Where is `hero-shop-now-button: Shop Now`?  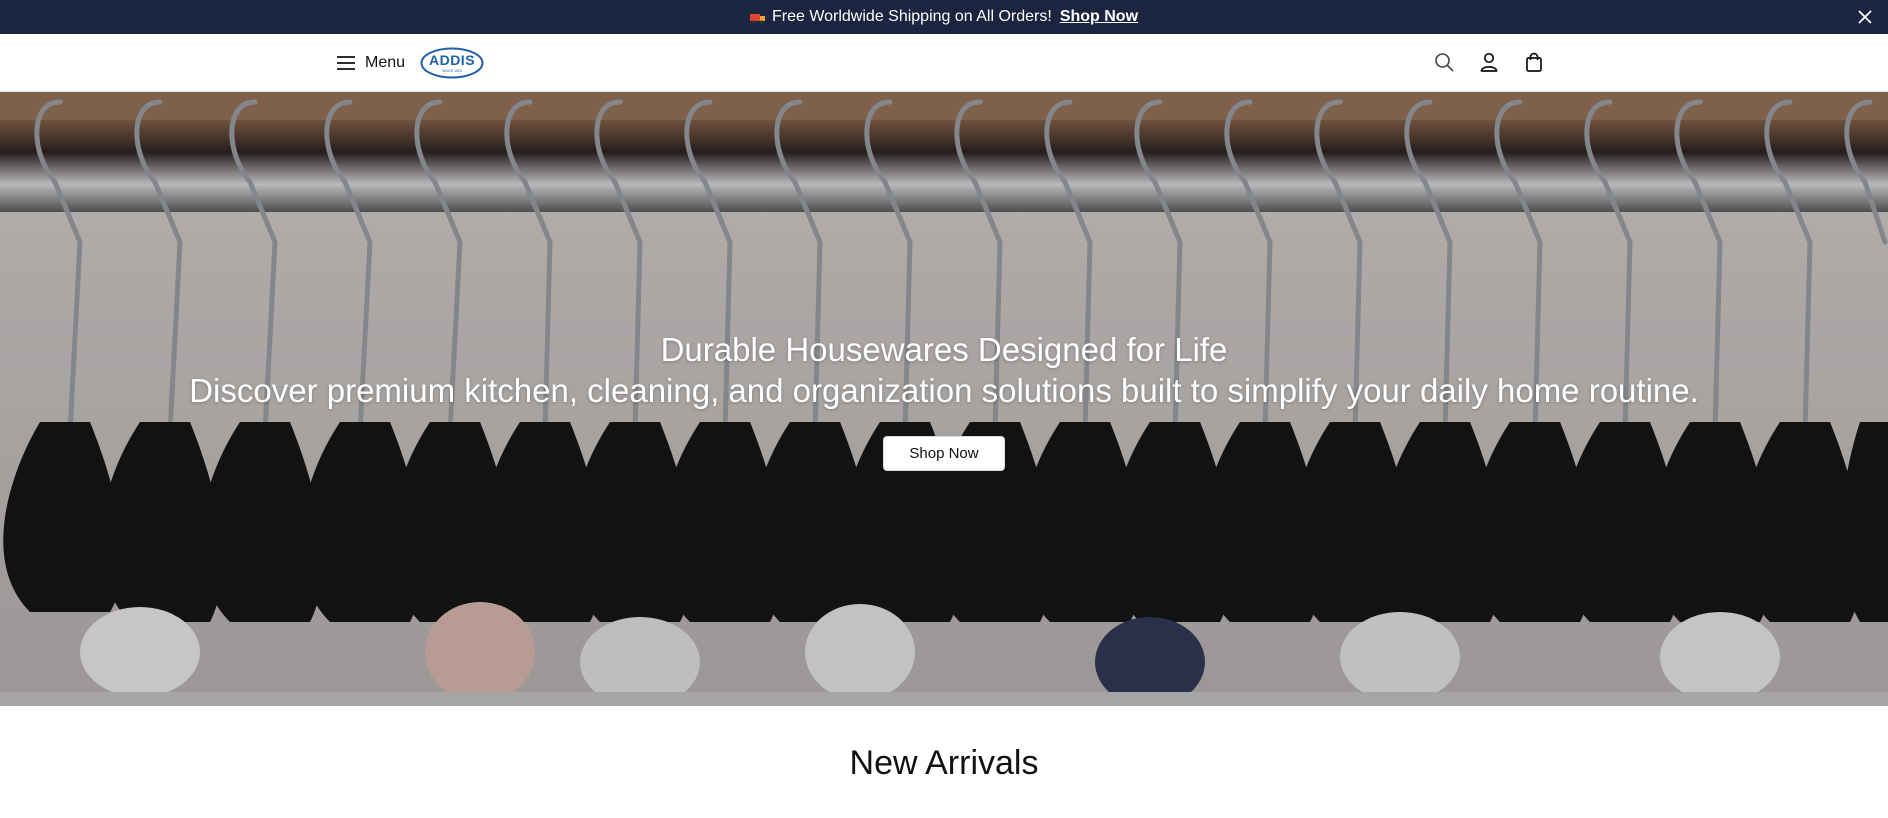 hero-shop-now-button: Shop Now is located at coordinates (944, 453).